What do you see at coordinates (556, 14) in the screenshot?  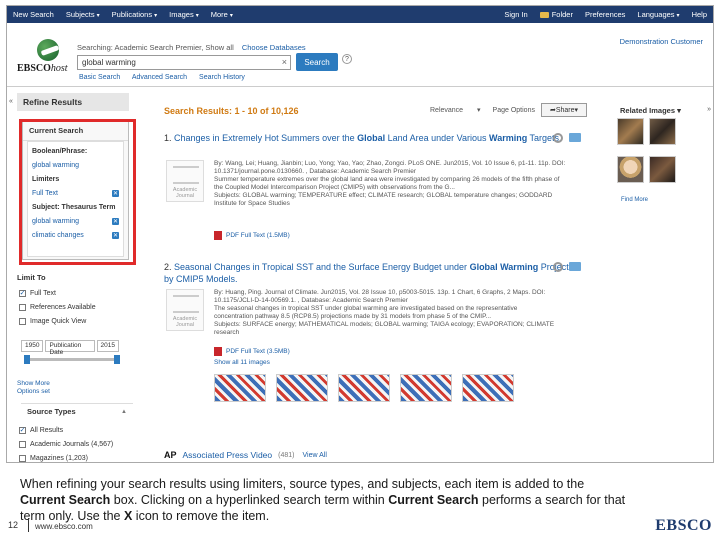 I see `nav-folder: Folder` at bounding box center [556, 14].